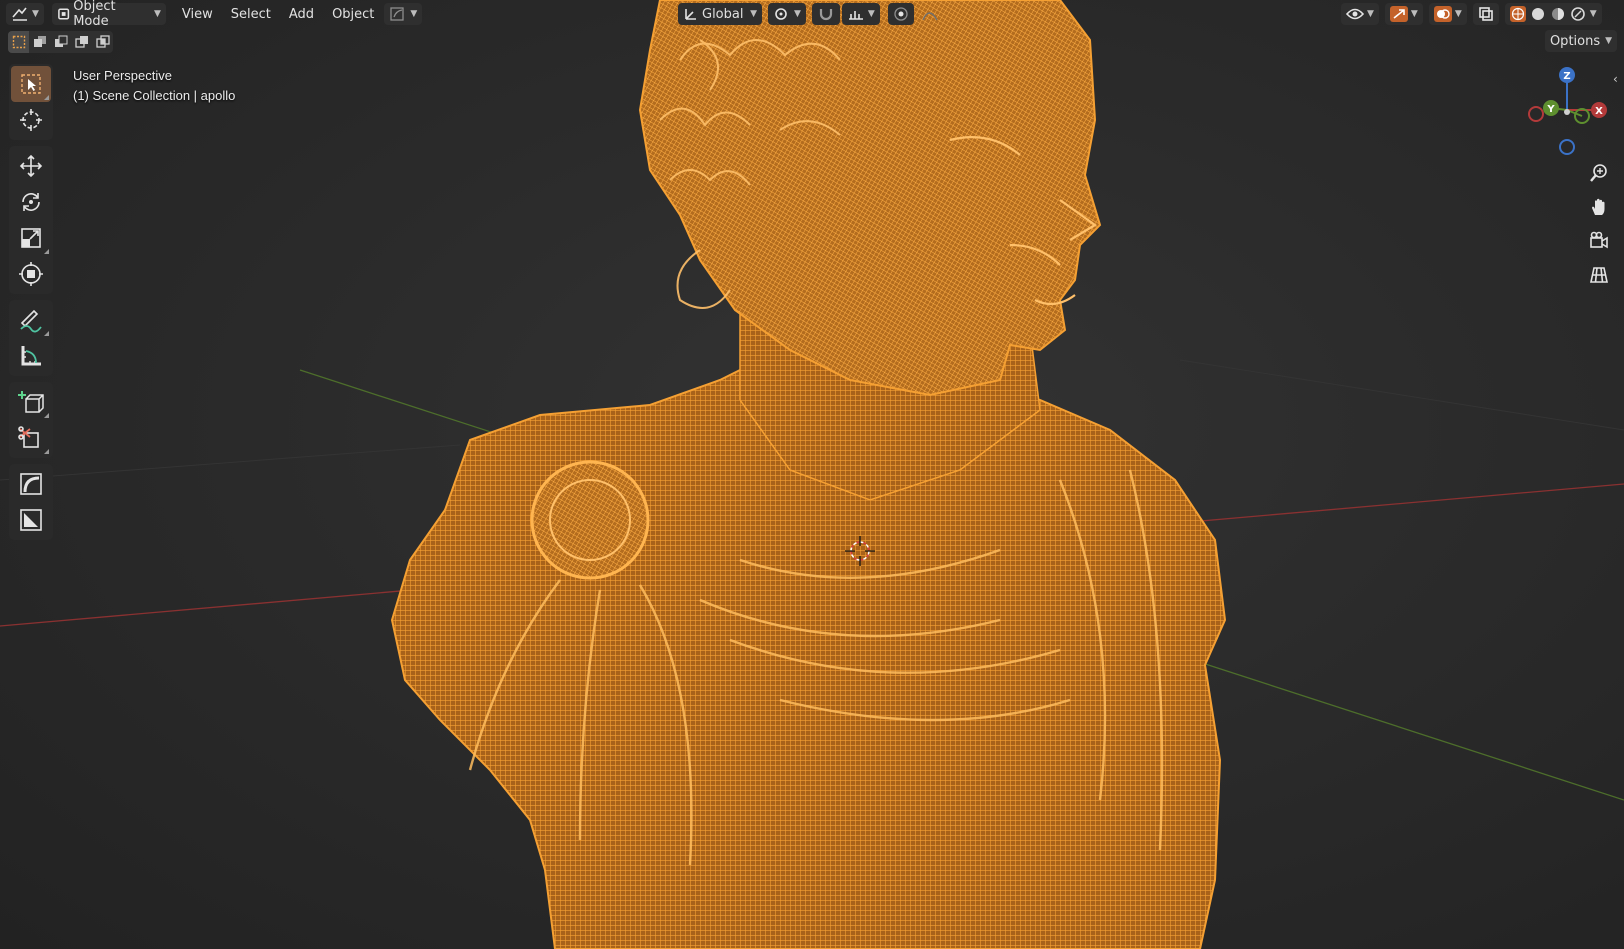  What do you see at coordinates (154, 95) in the screenshot?
I see `collection-label: (1) Scene Collection | apollo` at bounding box center [154, 95].